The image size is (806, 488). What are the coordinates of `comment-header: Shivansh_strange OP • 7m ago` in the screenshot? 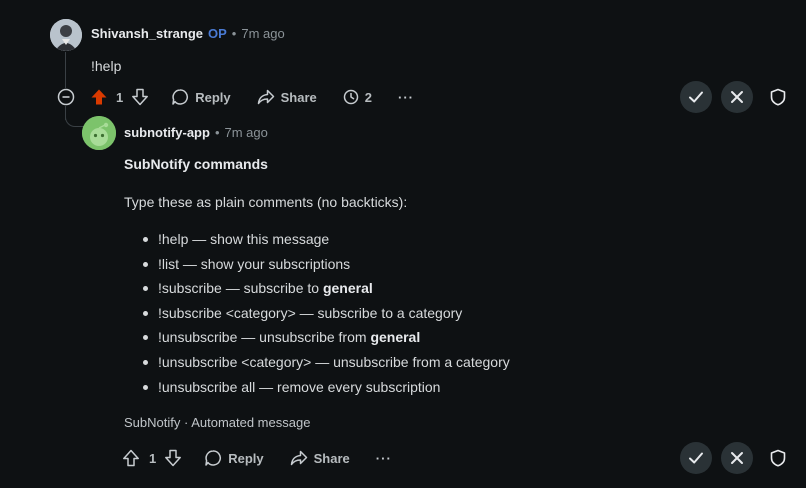 It's located at (188, 33).